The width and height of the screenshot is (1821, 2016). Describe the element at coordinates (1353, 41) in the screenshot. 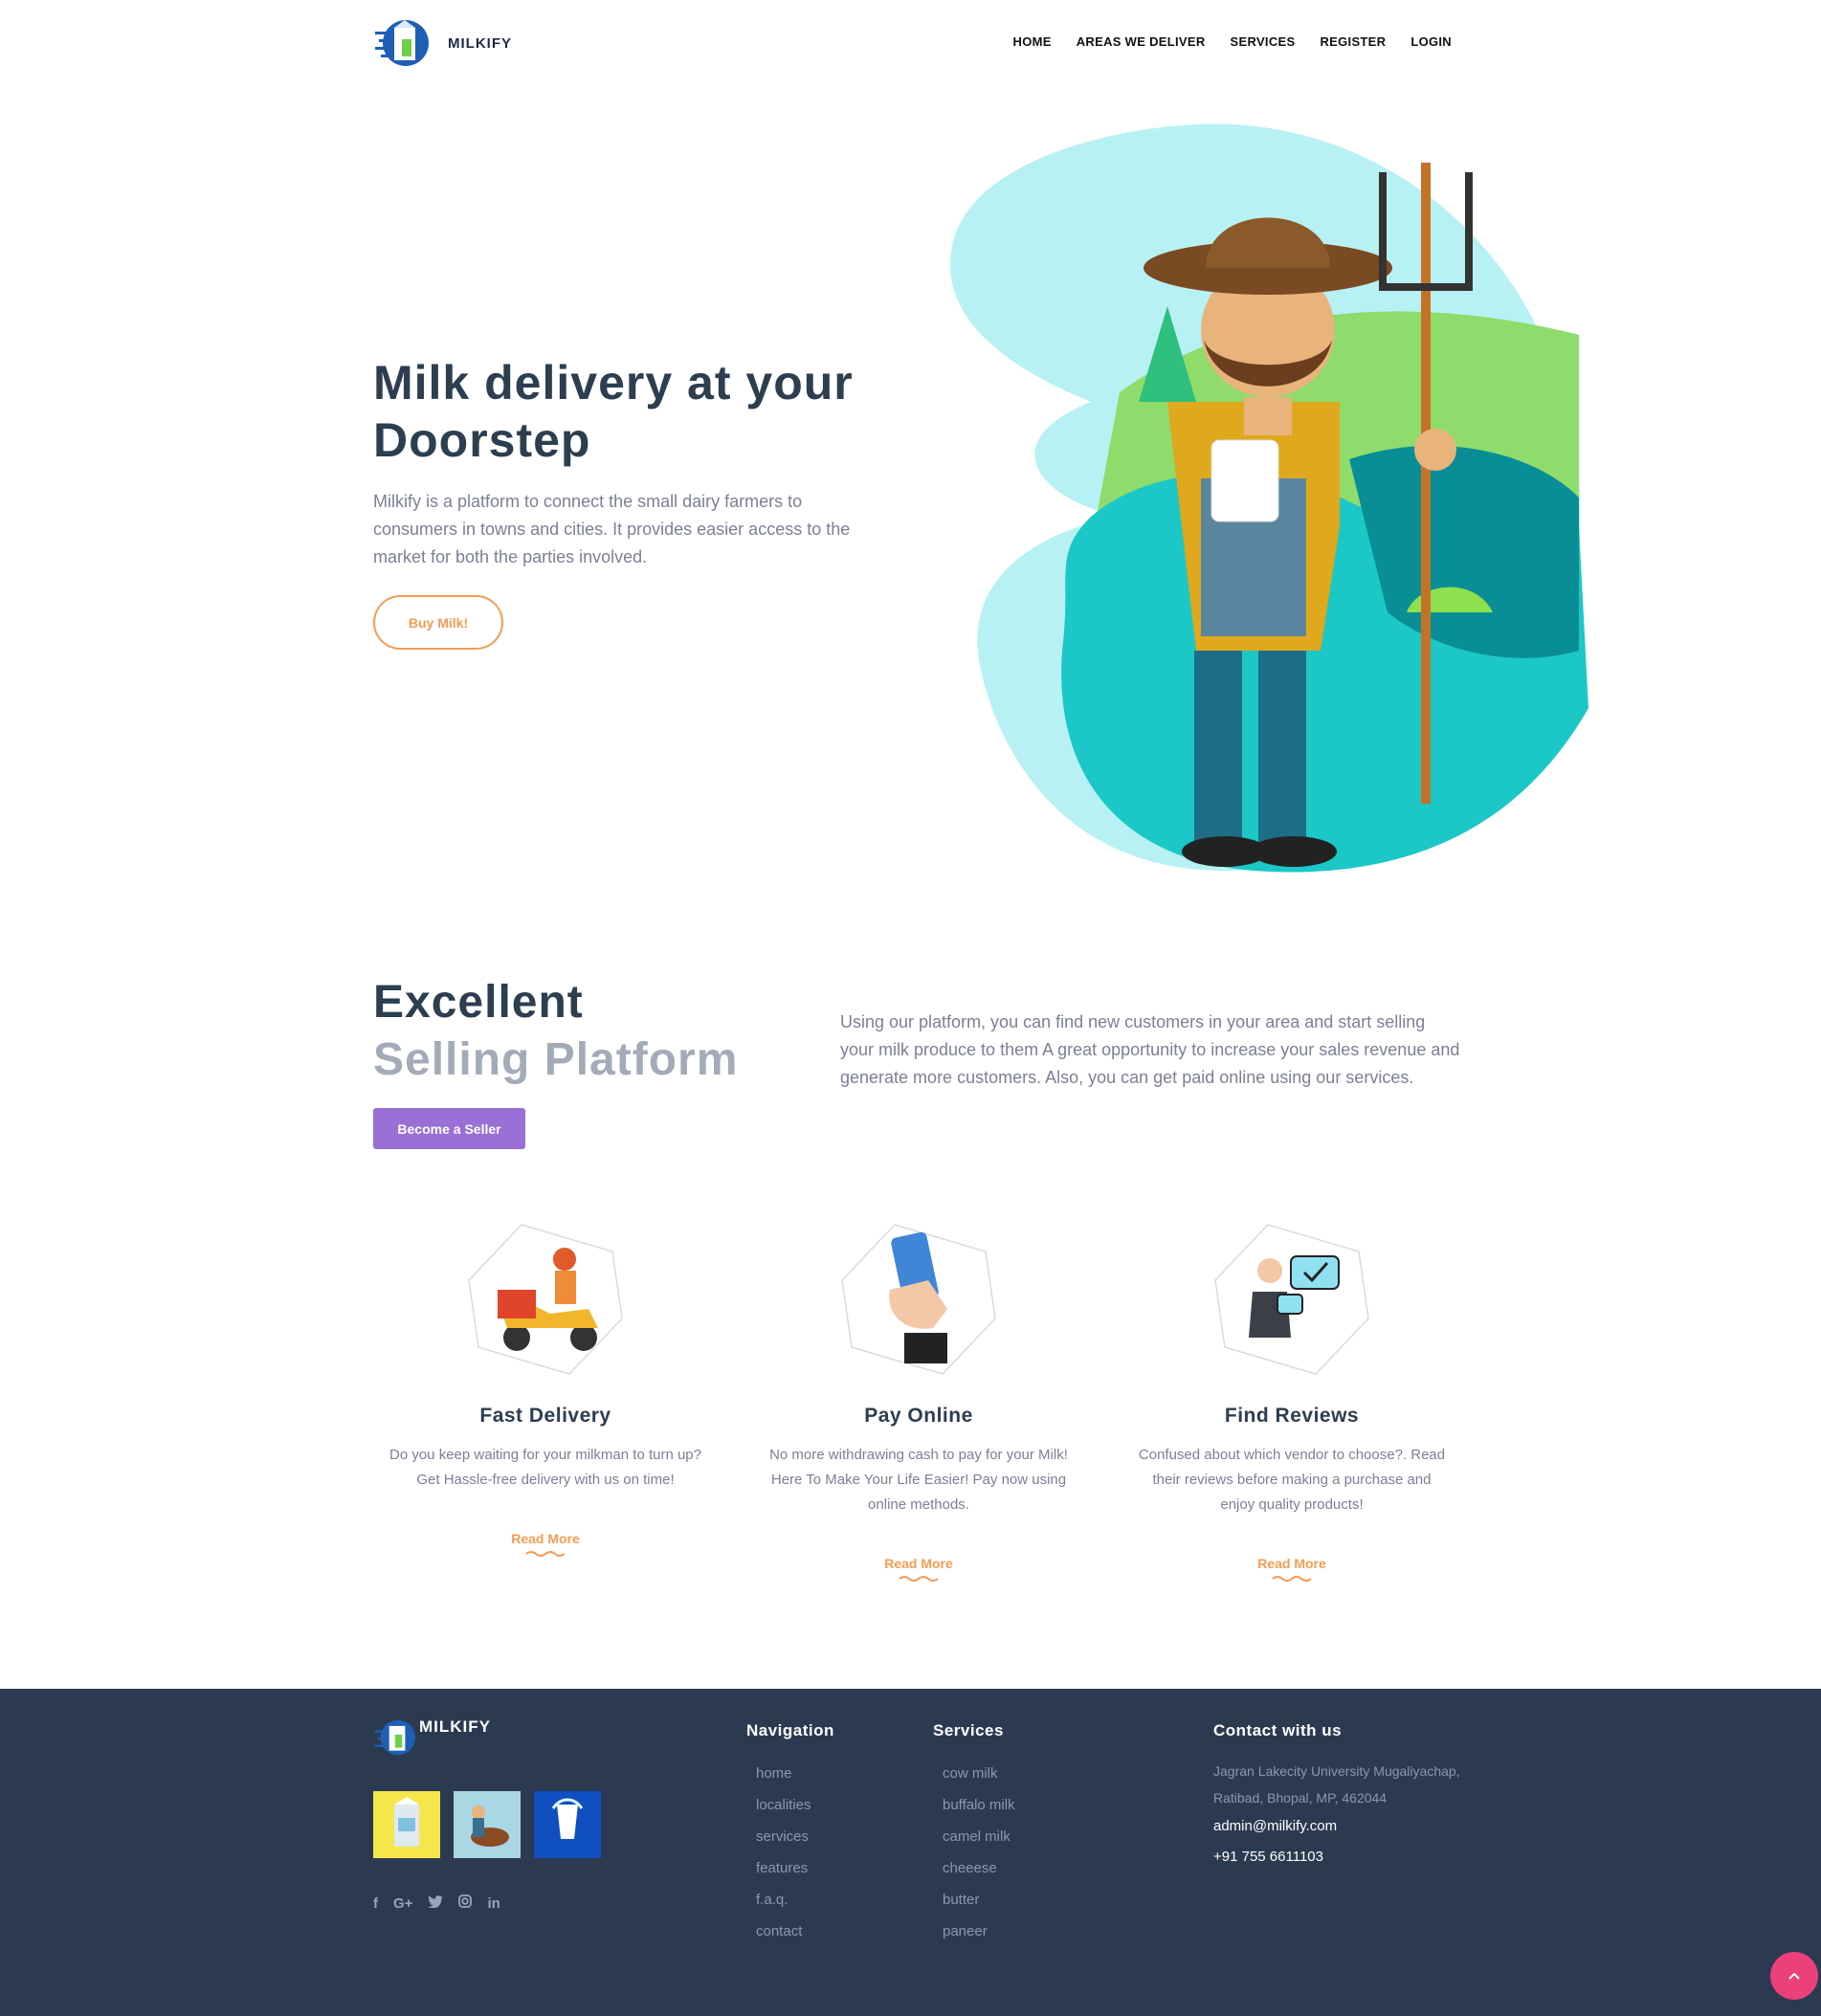

I see `nav-register: REGISTER` at that location.